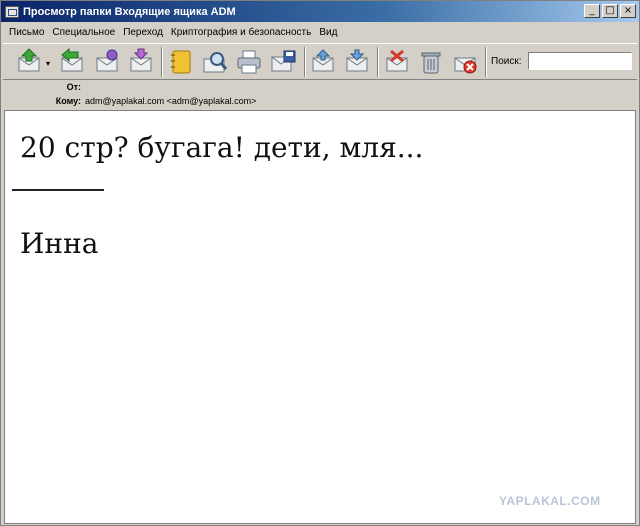 This screenshot has height=526, width=640. What do you see at coordinates (72, 62) in the screenshot?
I see `reply-icon` at bounding box center [72, 62].